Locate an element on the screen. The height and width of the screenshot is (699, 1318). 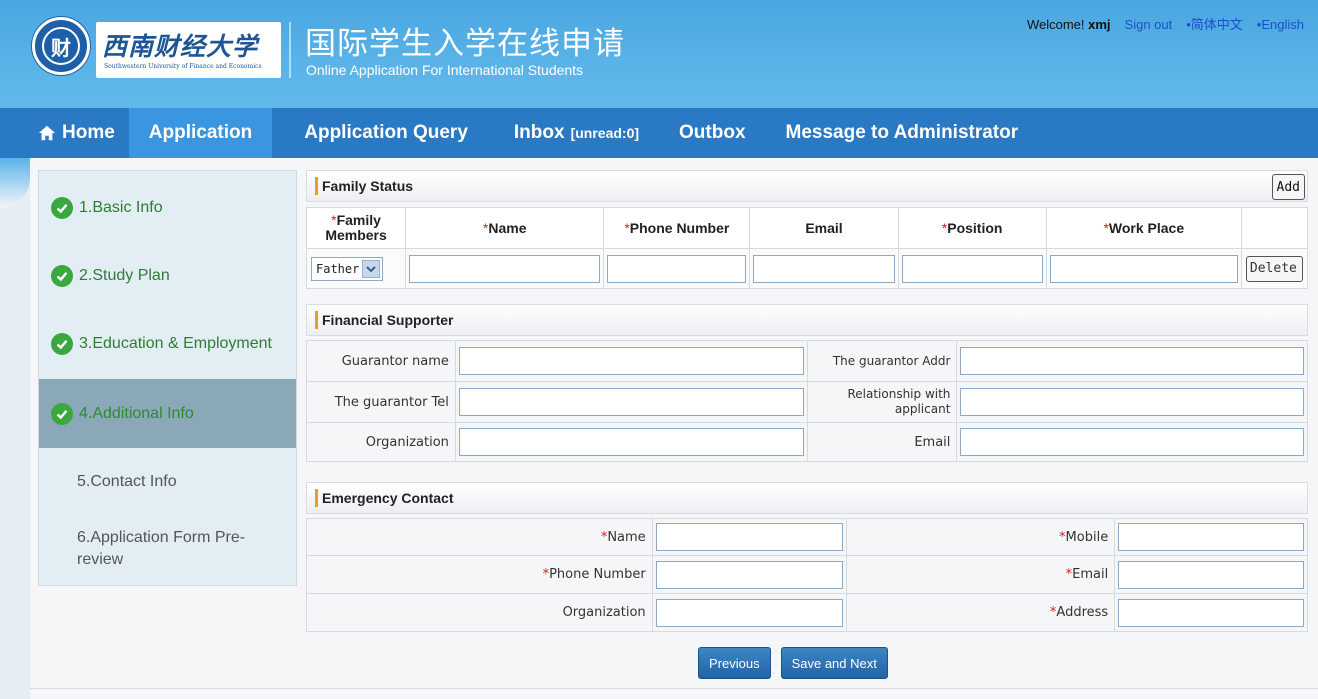
guarantor-name-label: Guarantor name is located at coordinates (381, 361).